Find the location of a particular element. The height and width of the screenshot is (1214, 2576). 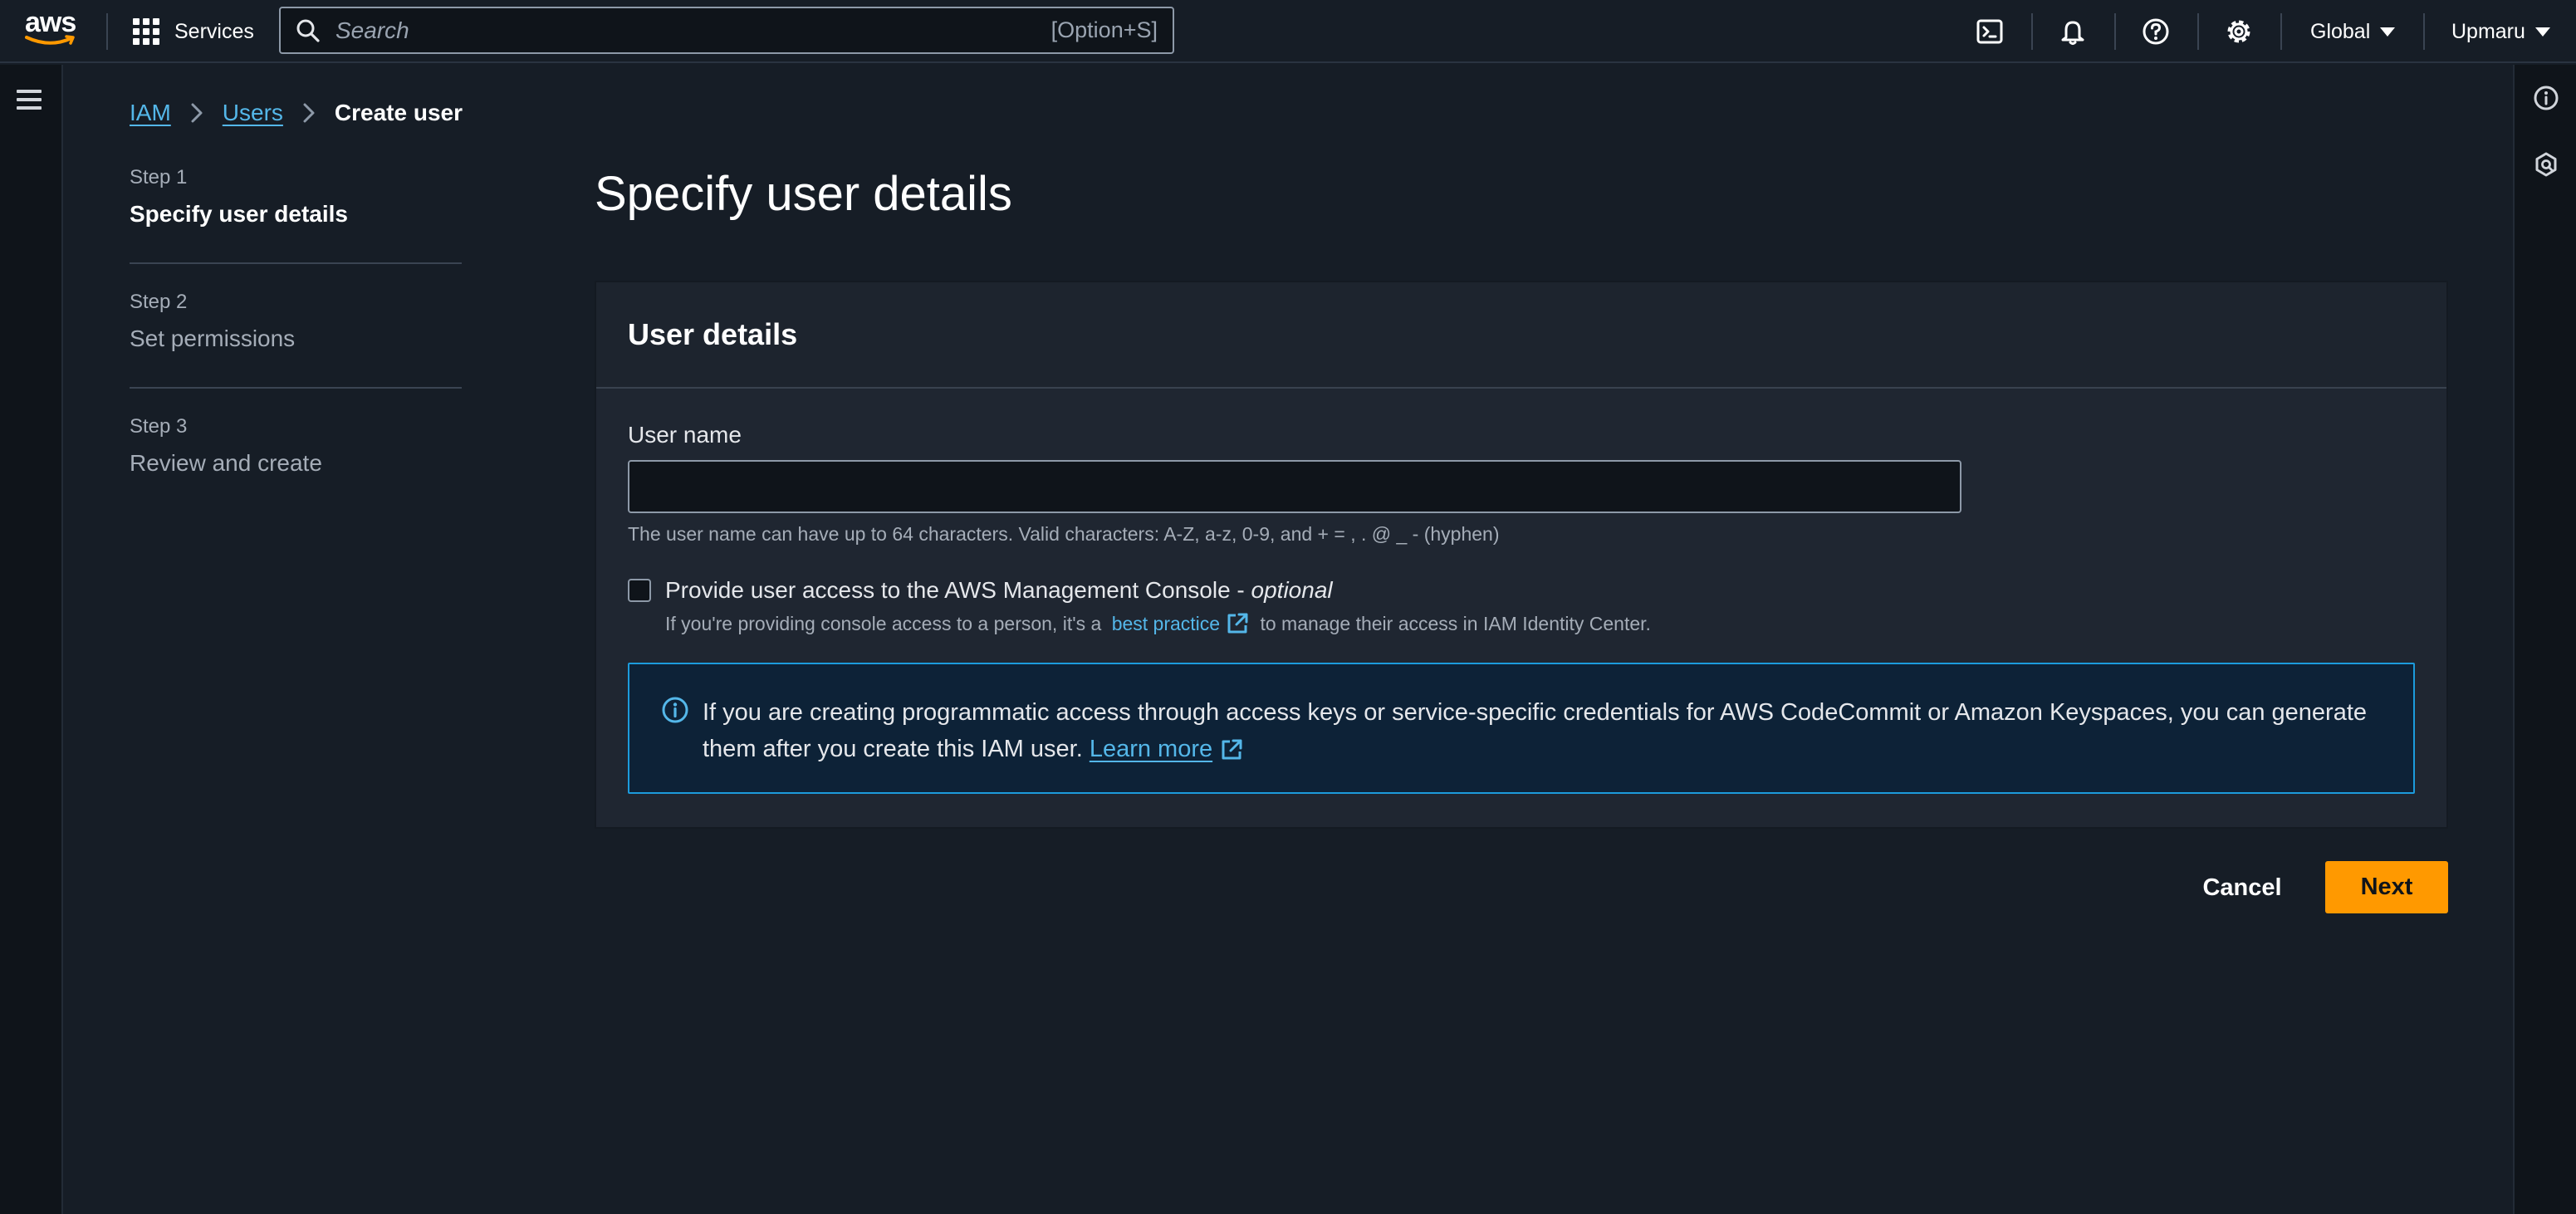

aws-logo: aws is located at coordinates (53, 29).